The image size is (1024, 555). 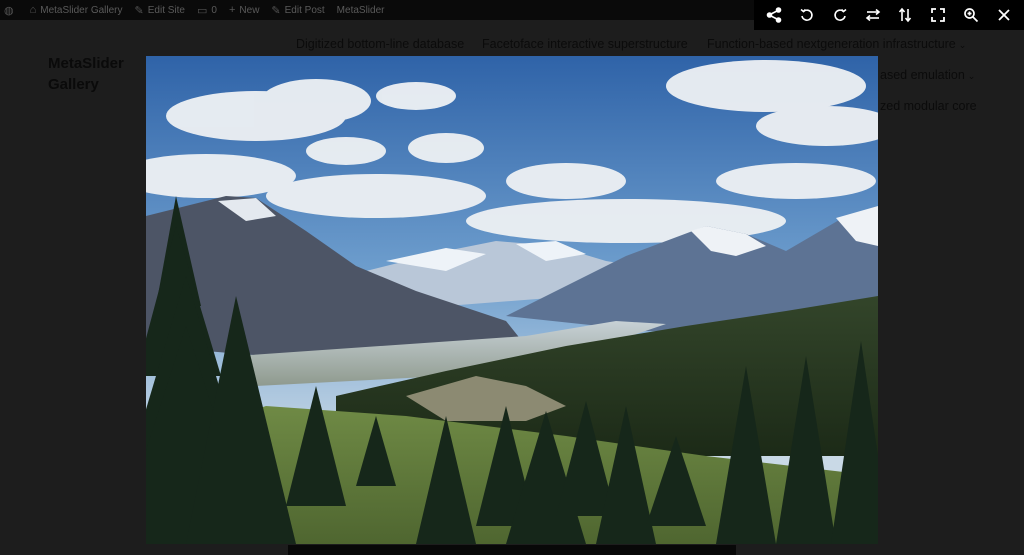 I want to click on close-button, so click(x=1004, y=15).